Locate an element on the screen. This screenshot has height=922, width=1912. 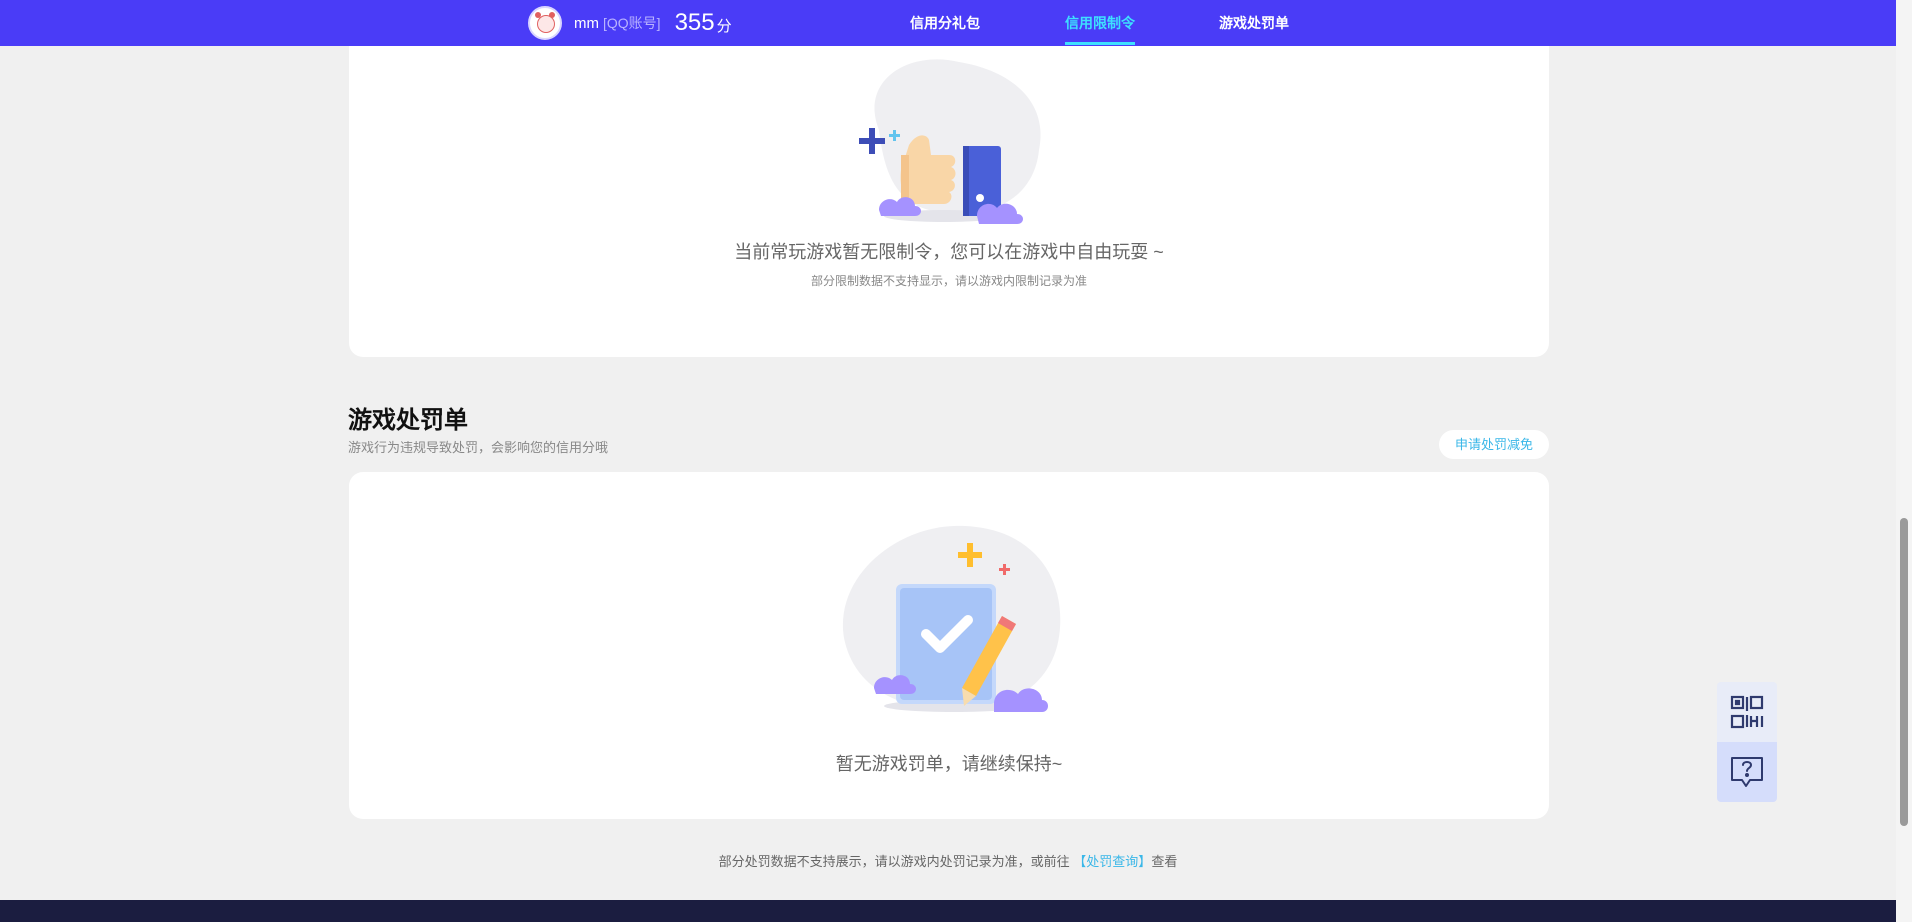
top-nav-bar: mm [QQ账号] 355 分 信用分礼包 信用限制令 游戏处罚单 is located at coordinates (948, 23).